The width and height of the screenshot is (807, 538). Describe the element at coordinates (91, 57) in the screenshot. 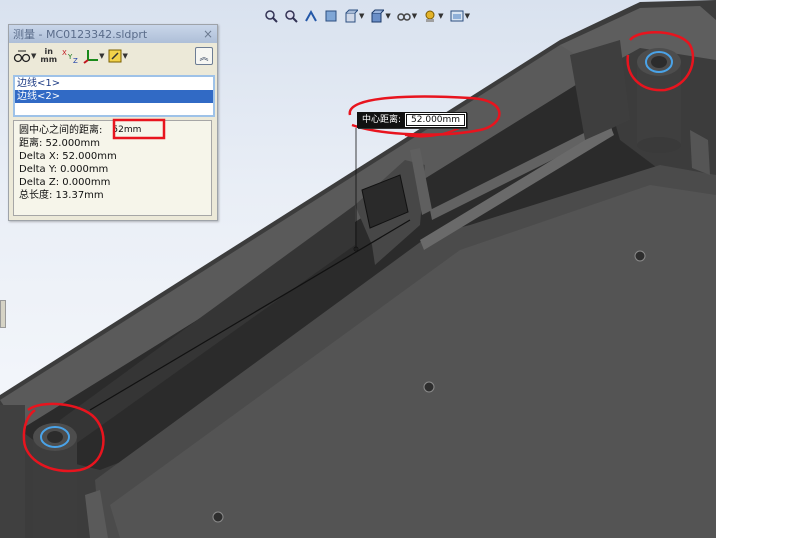

I see `coordinate-system-icon` at that location.